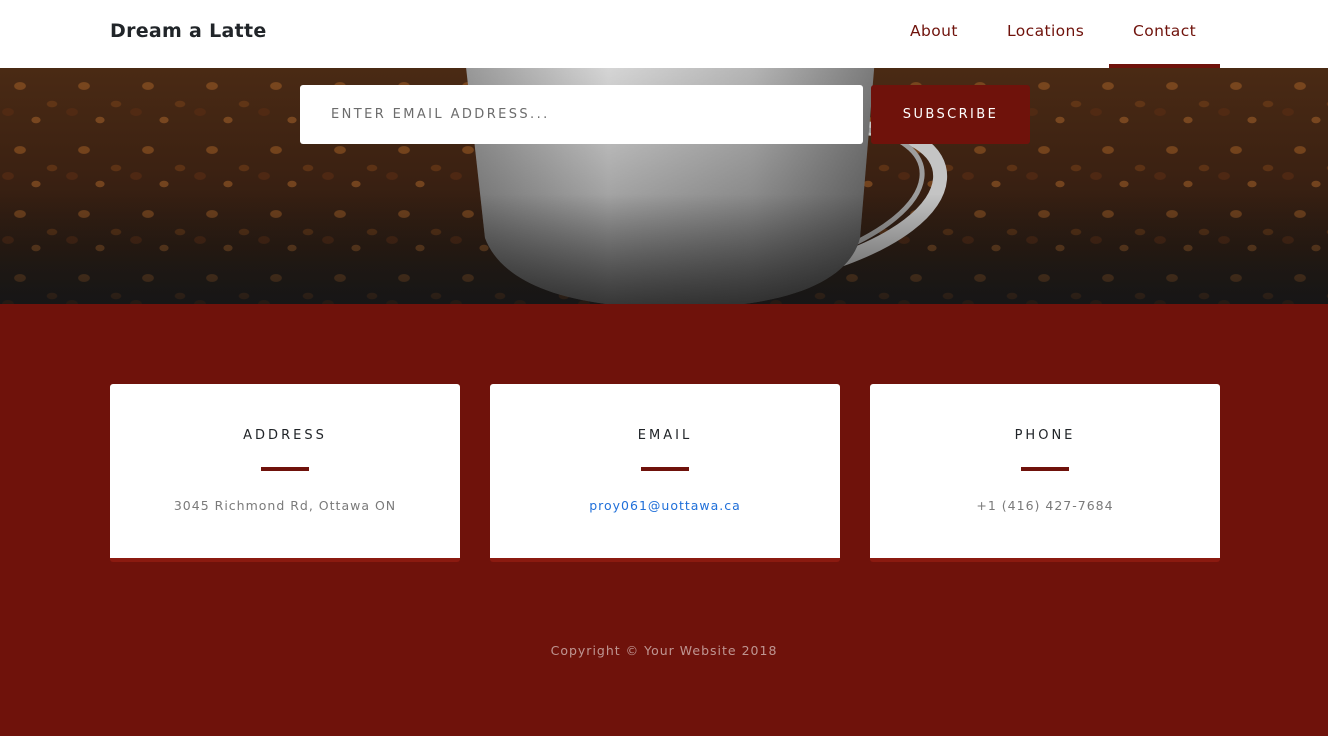 Image resolution: width=1328 pixels, height=736 pixels. I want to click on email-card: EMAIL proy061@uottawa.ca, so click(665, 473).